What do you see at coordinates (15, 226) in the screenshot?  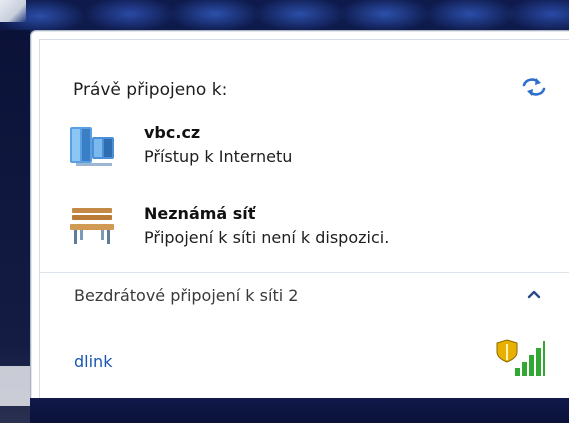 I see `desktop-left-strip` at bounding box center [15, 226].